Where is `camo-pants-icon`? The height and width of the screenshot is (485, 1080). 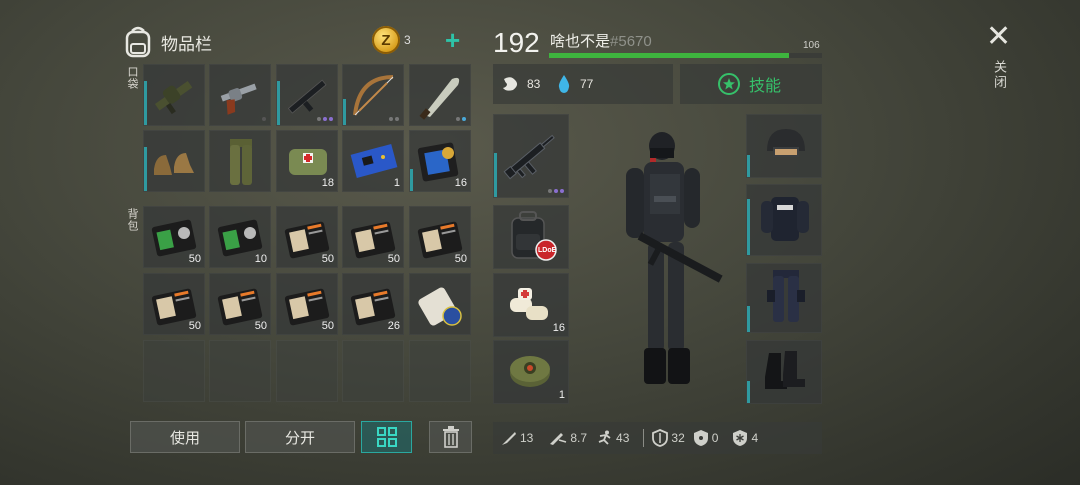 camo-pants-icon is located at coordinates (241, 162).